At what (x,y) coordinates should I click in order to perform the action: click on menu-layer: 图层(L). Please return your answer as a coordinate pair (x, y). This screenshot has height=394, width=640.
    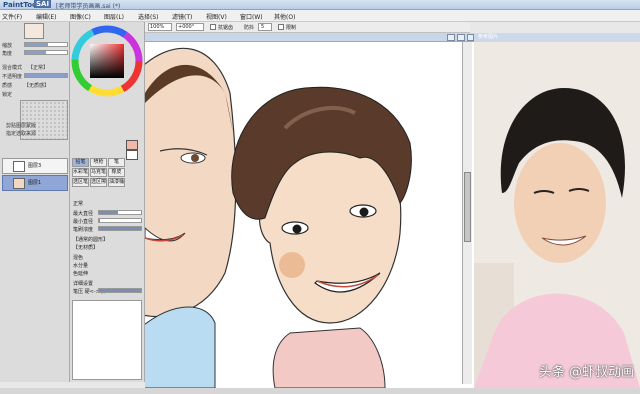
    Looking at the image, I should click on (114, 16).